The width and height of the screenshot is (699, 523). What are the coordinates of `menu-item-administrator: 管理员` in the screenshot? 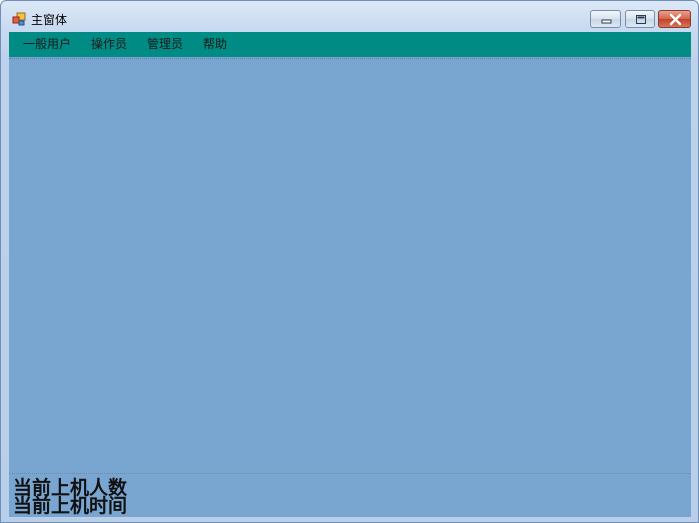 It's located at (165, 44).